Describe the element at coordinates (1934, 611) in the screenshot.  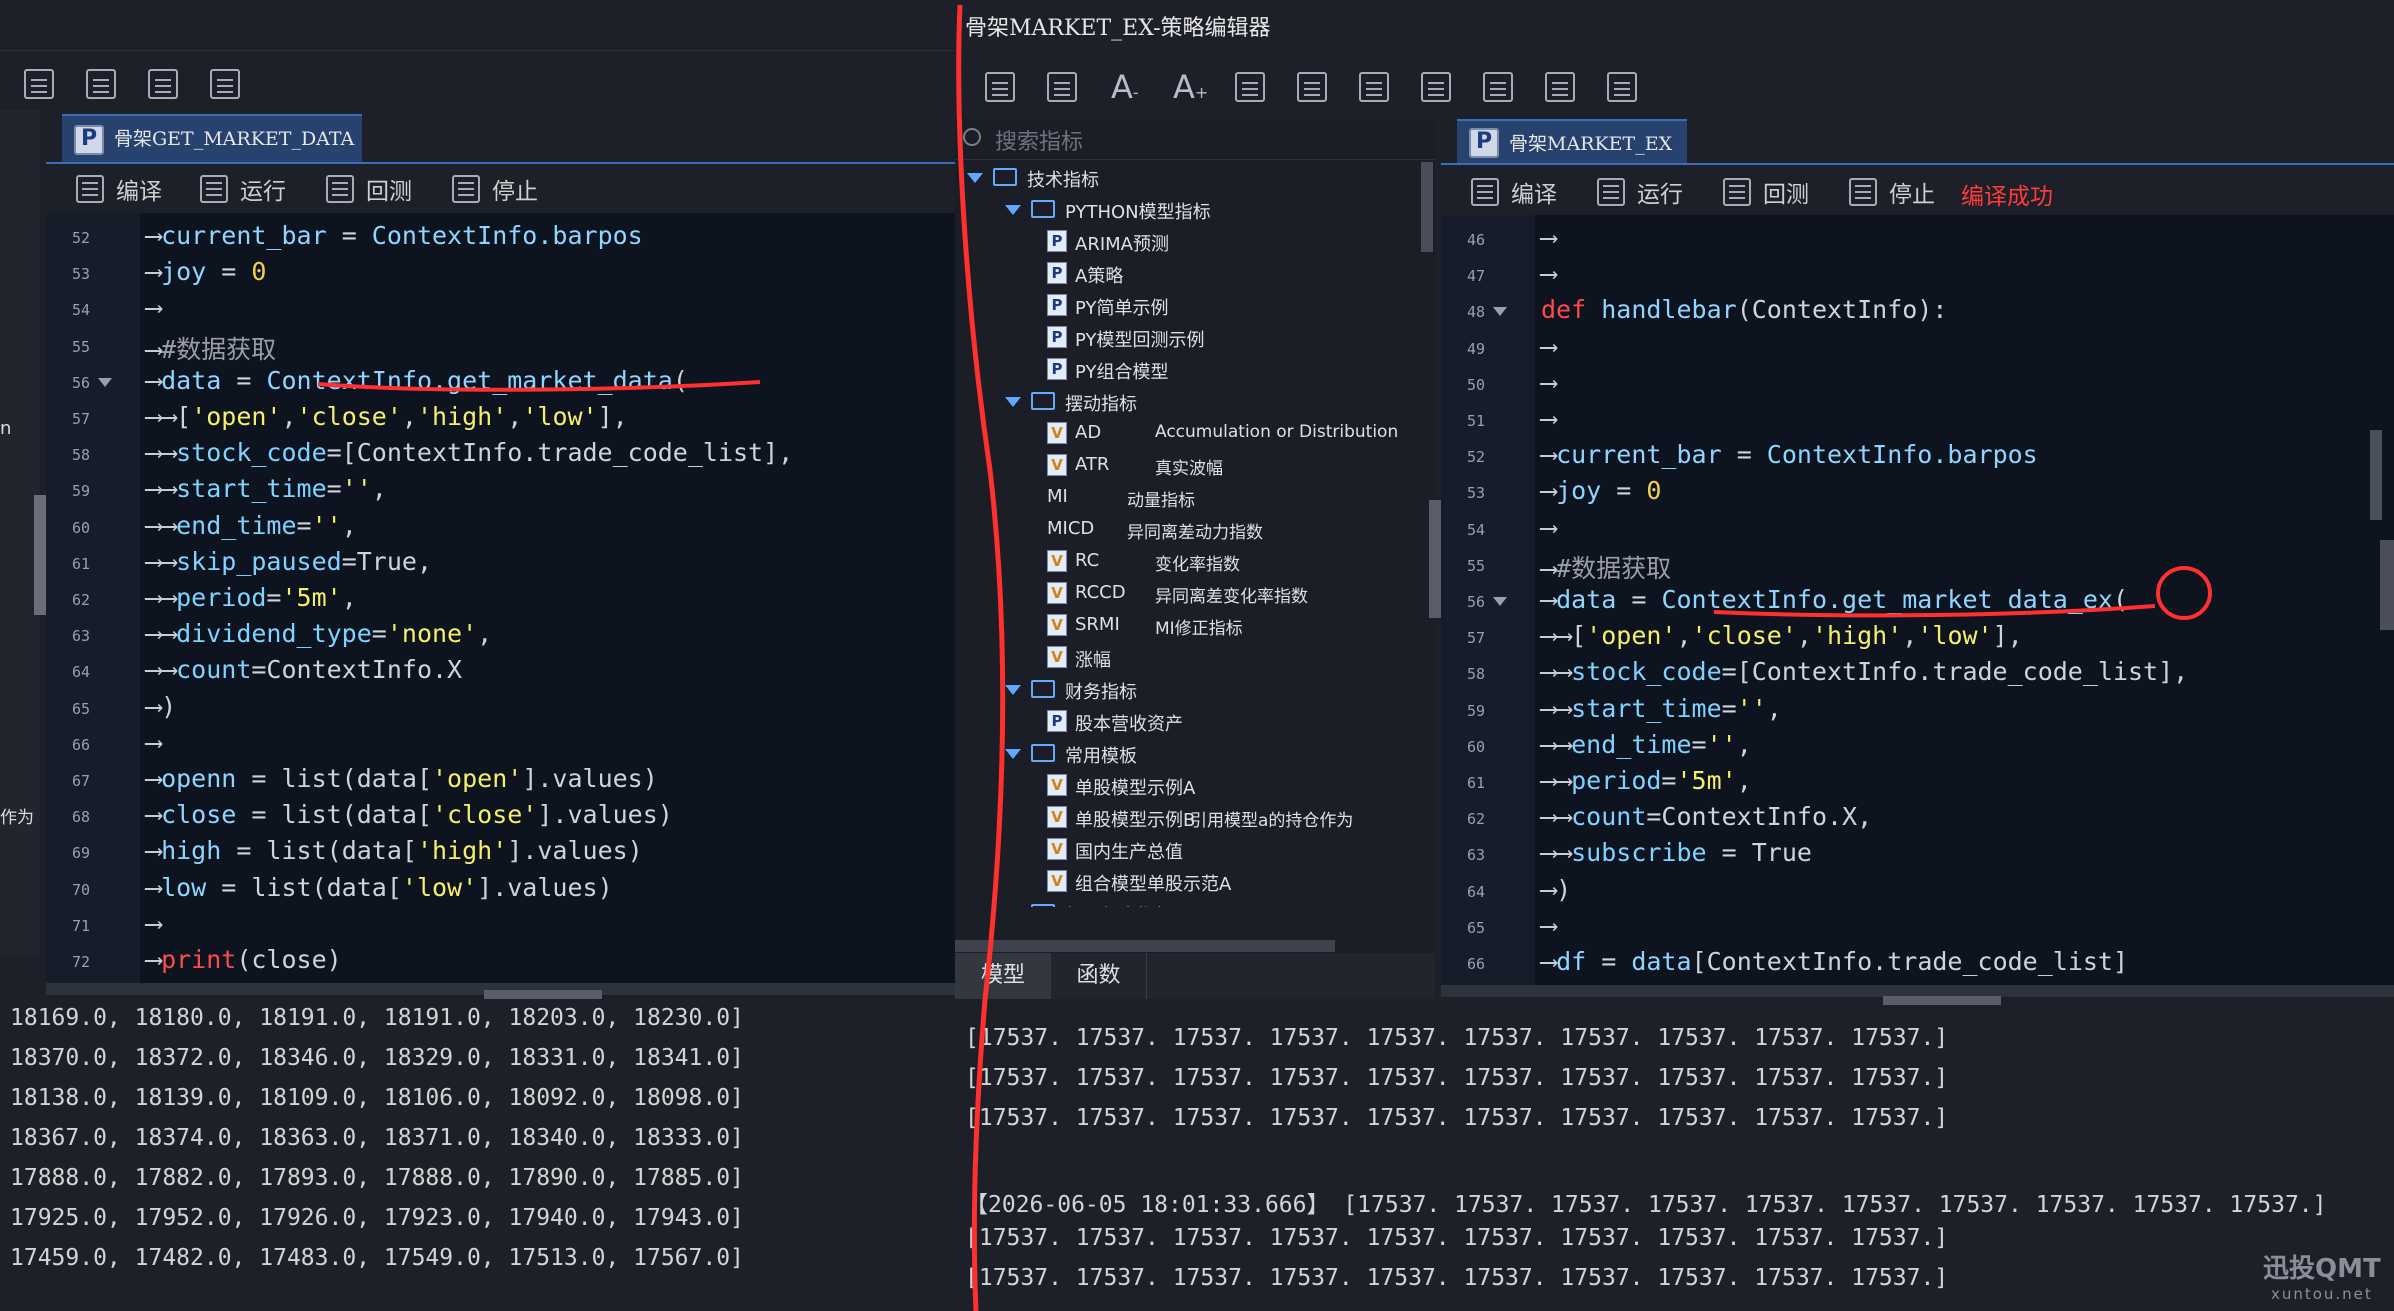
I see `annotation-underline-right` at that location.